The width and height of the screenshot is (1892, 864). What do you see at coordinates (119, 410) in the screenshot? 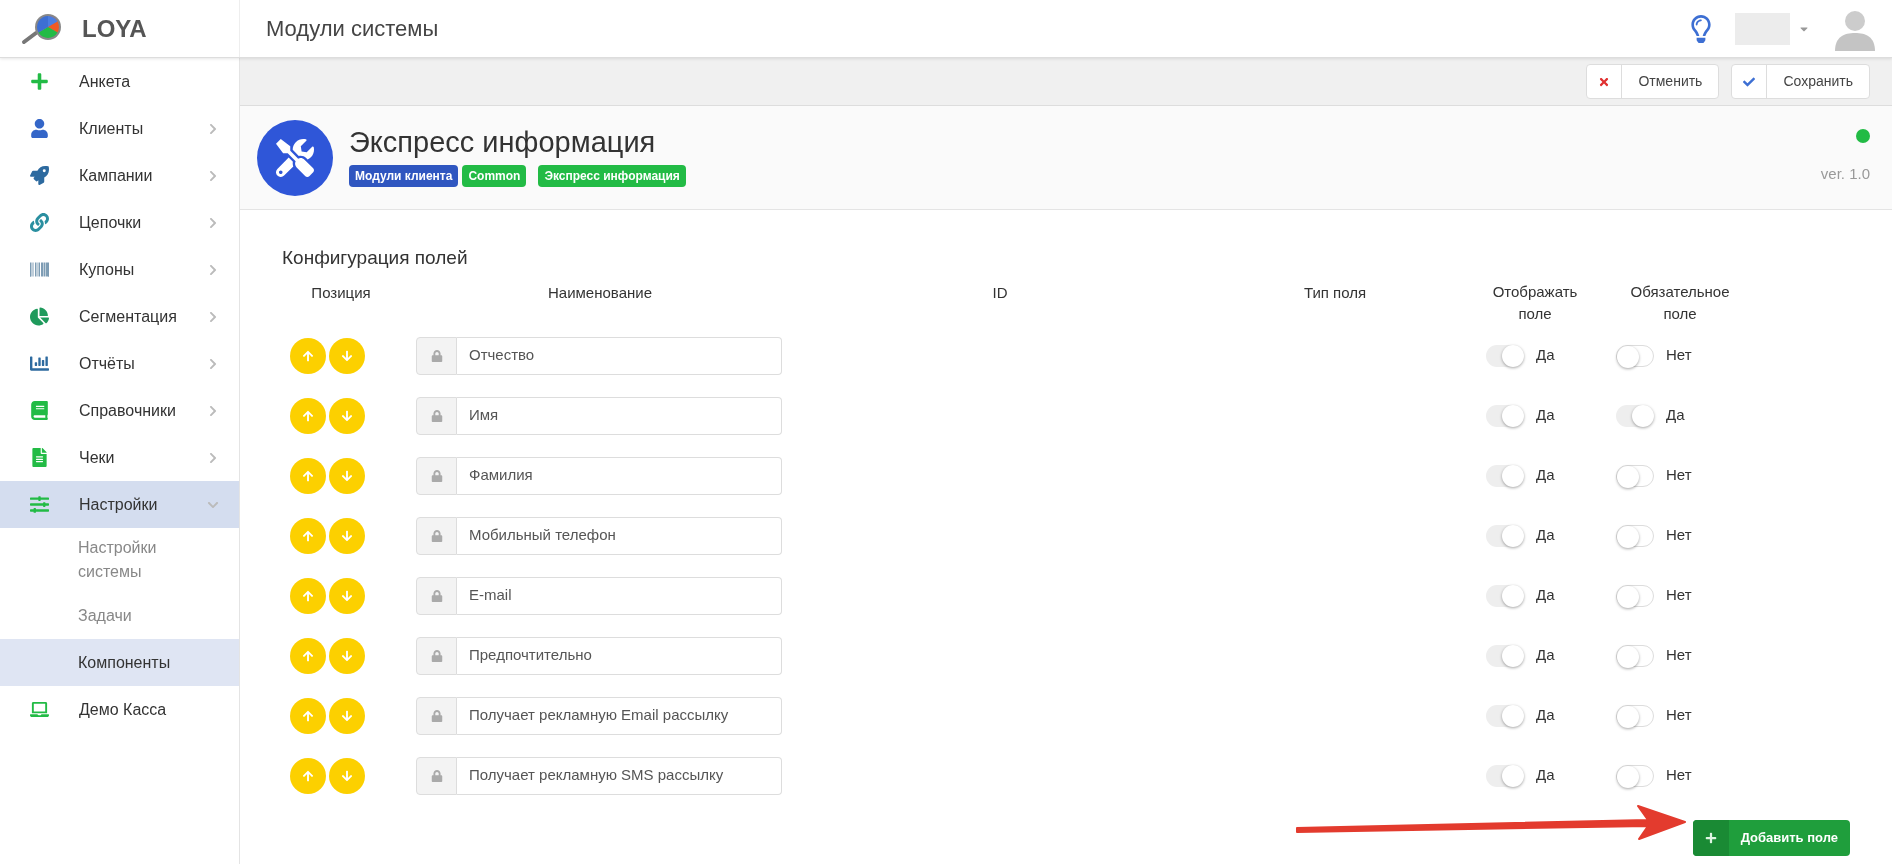
I see `sidebar-item: Справочники` at bounding box center [119, 410].